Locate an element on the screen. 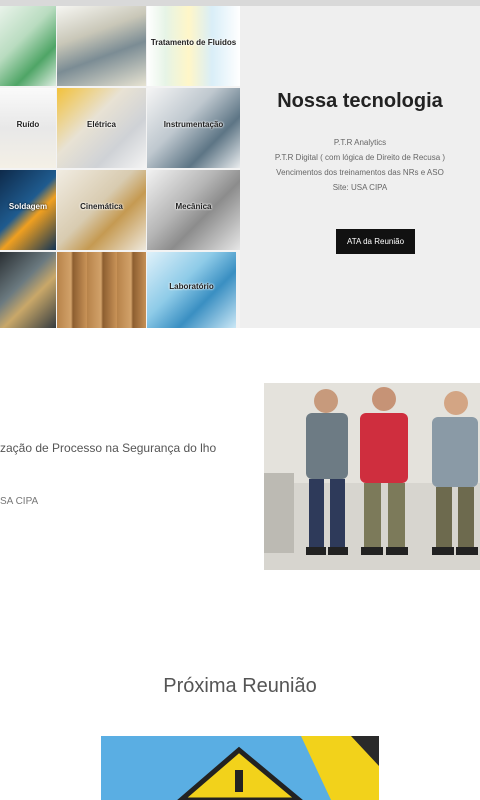 Image resolution: width=480 pixels, height=800 pixels. technology-line: P.T.R Analytics is located at coordinates (360, 142).